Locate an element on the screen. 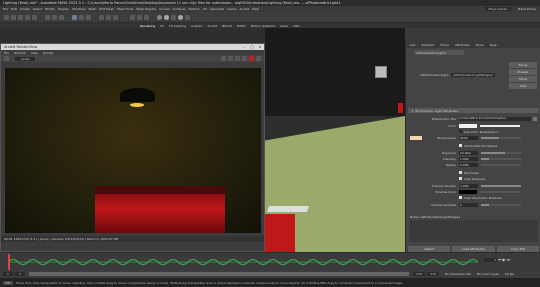  menu-deform: Deform is located at coordinates (194, 9).